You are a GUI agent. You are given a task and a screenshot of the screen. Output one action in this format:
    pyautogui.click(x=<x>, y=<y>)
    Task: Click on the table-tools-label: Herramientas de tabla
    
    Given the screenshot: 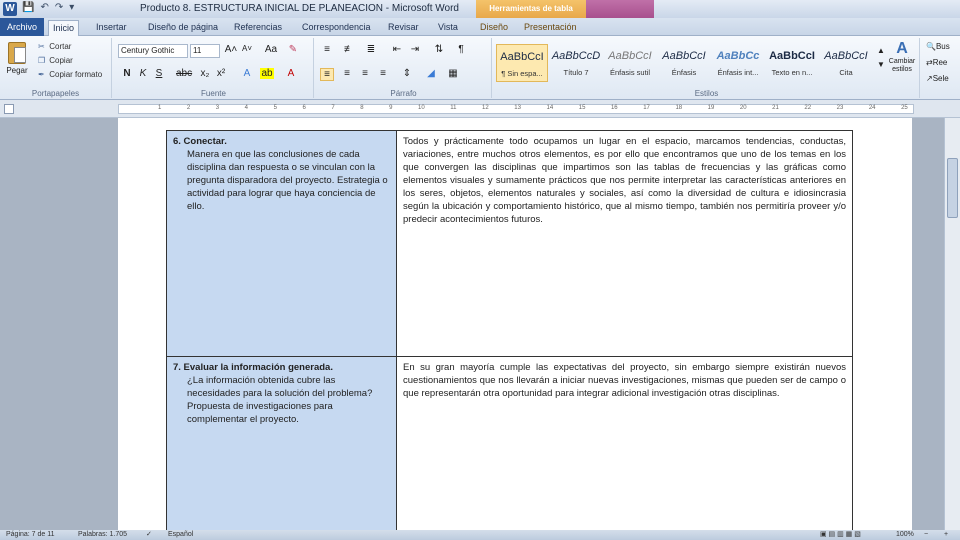 What is the action you would take?
    pyautogui.click(x=531, y=9)
    